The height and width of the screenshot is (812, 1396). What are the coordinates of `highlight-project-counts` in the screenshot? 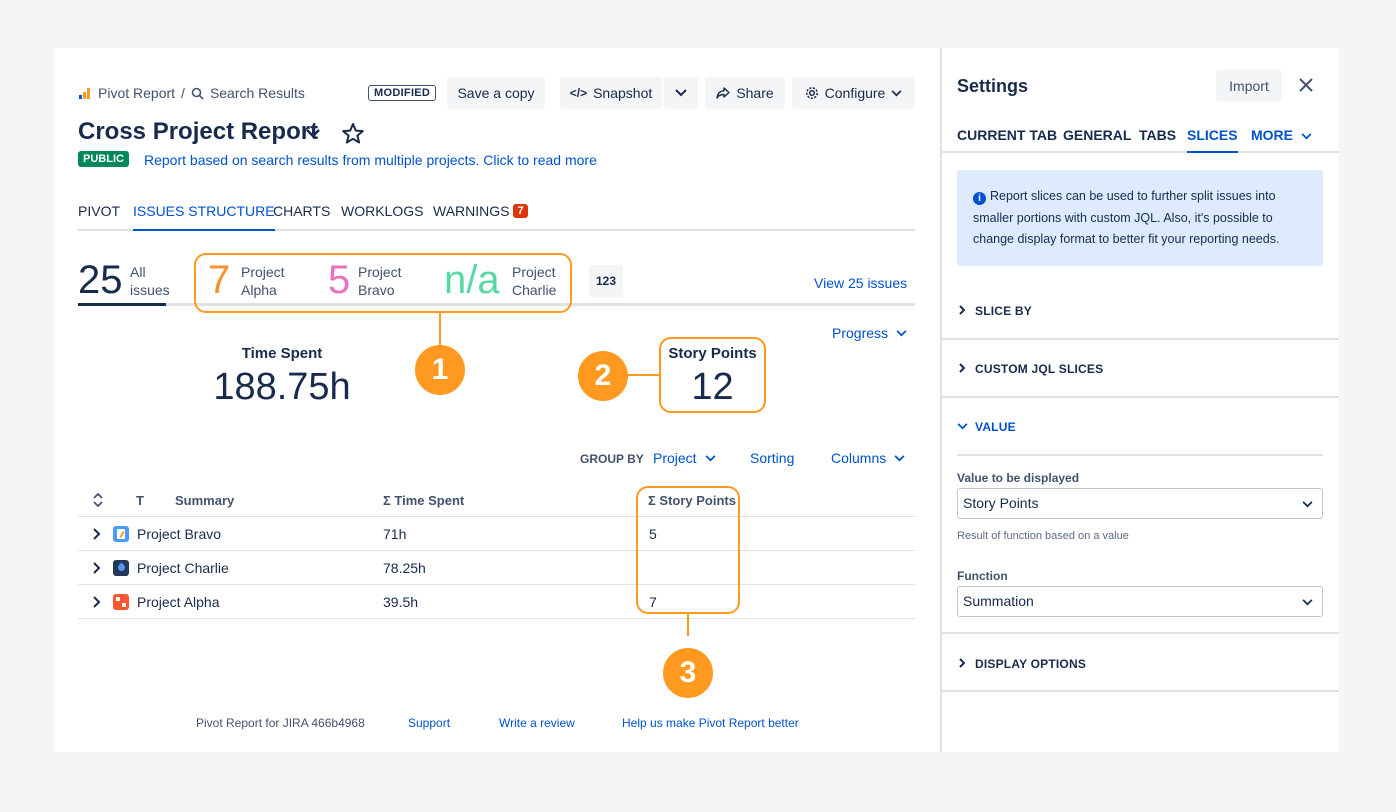 It's located at (383, 283).